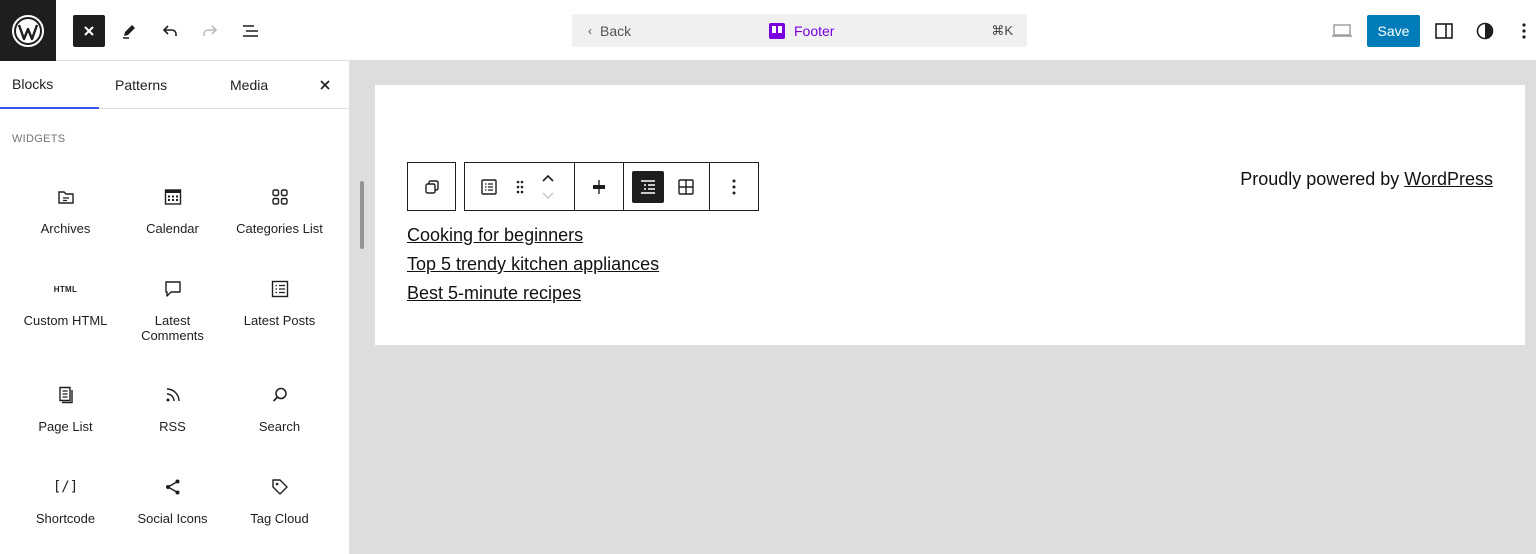 The height and width of the screenshot is (554, 1536). I want to click on site-credit: Proudly powered by WordPress, so click(1366, 179).